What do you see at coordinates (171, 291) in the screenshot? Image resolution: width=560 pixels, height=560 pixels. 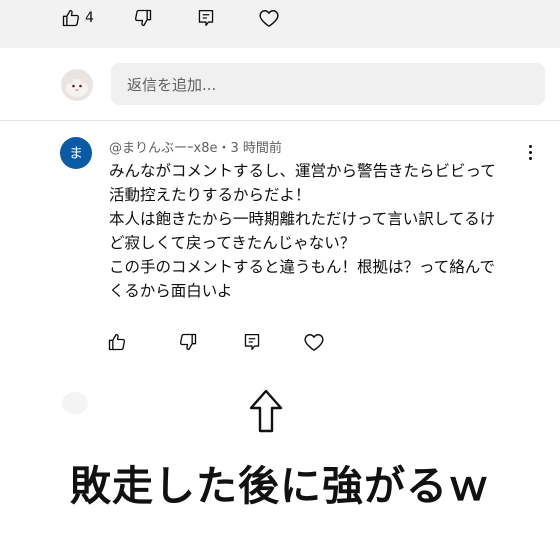 I see `comment-line: くるから面白いよ` at bounding box center [171, 291].